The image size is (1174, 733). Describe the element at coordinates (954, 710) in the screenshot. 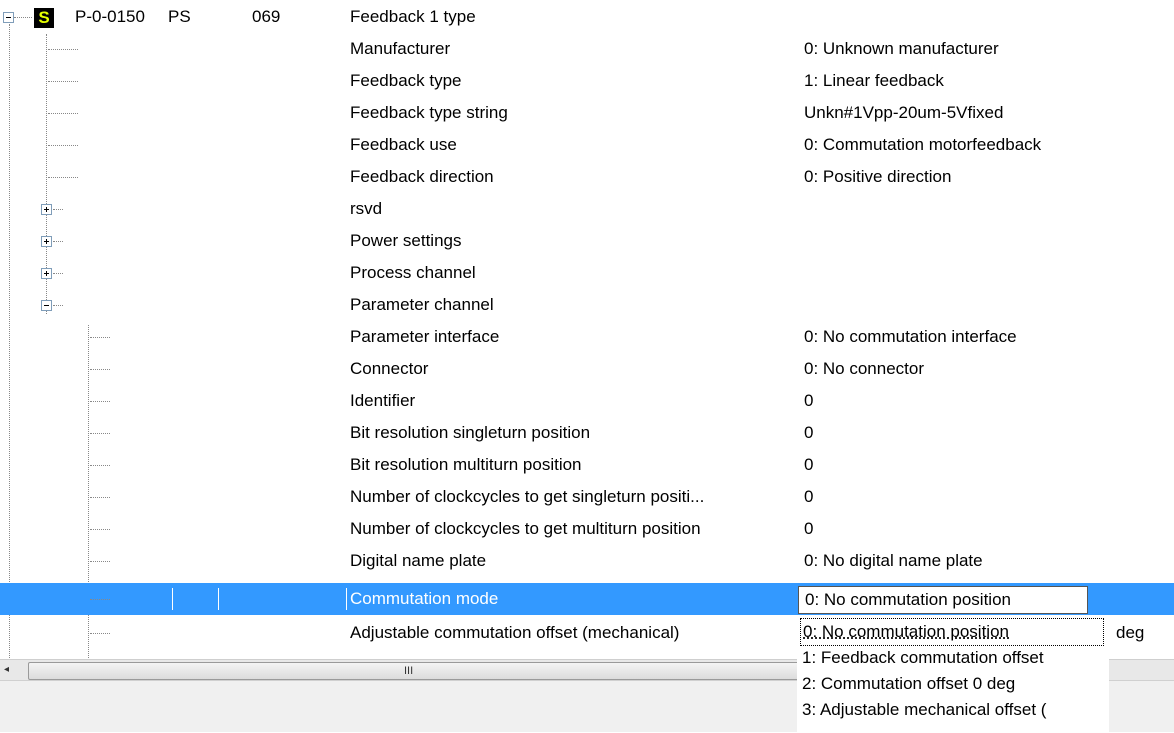

I see `dropdown-option: 3: Adjustable mechanical offset (` at that location.